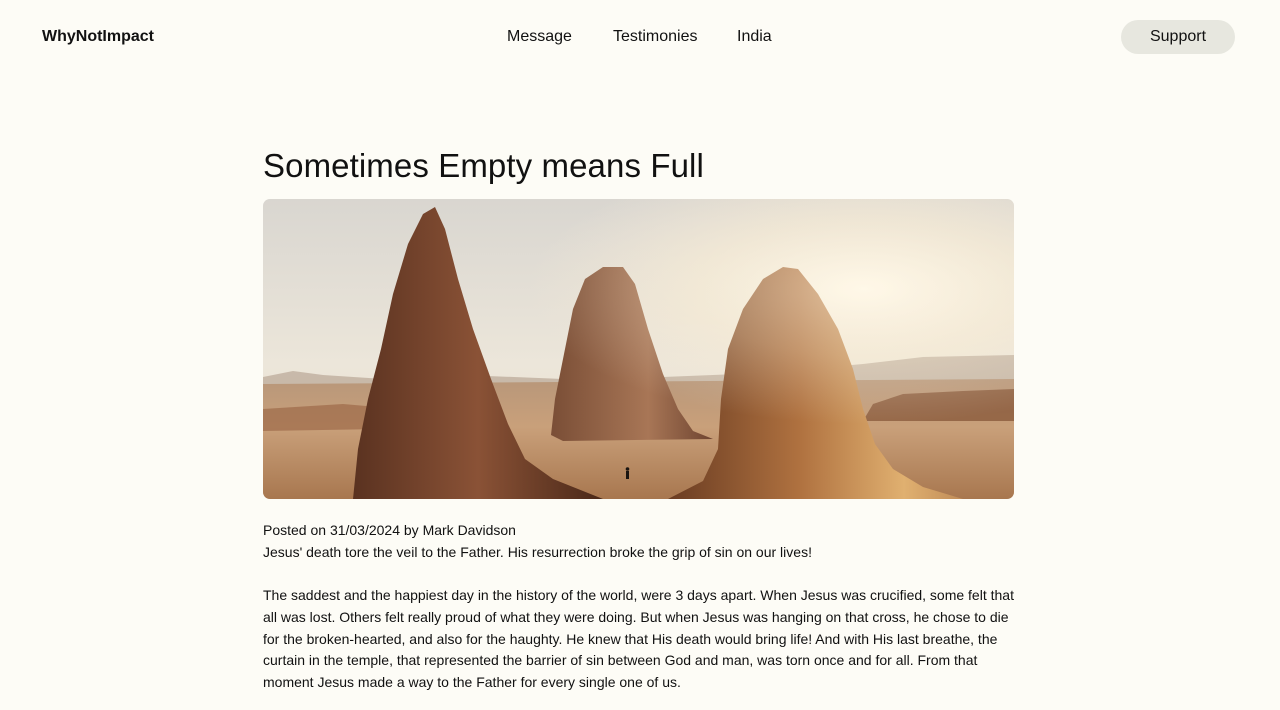 The image size is (1280, 710). What do you see at coordinates (754, 37) in the screenshot?
I see `nav-link-india: India` at bounding box center [754, 37].